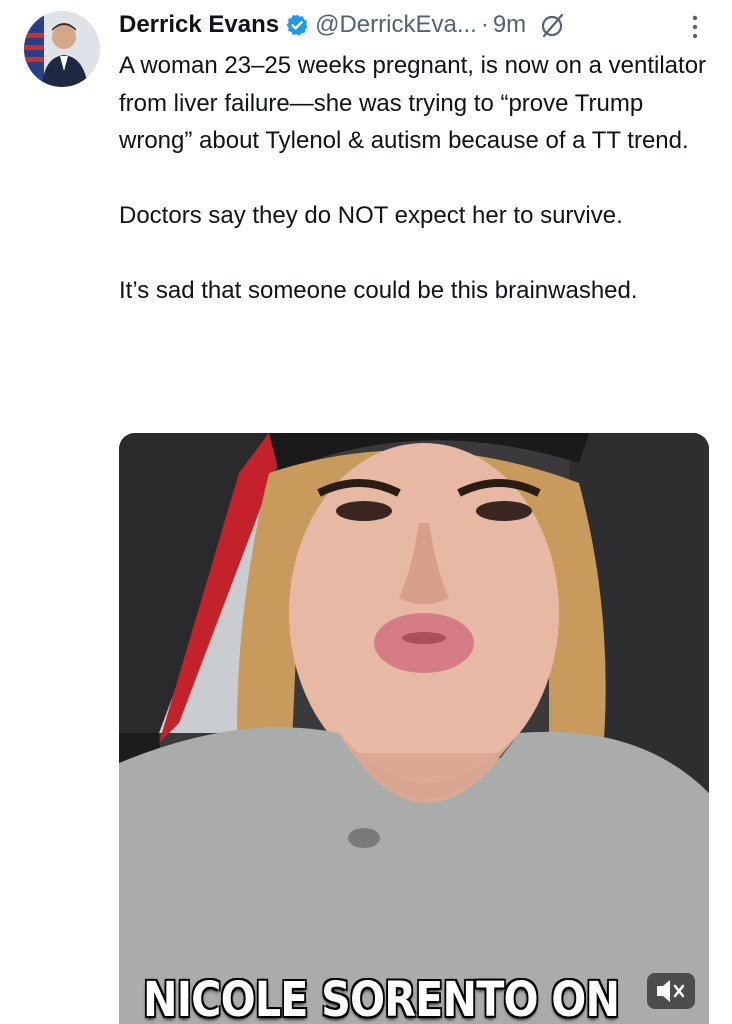 The height and width of the screenshot is (1024, 732). Describe the element at coordinates (297, 25) in the screenshot. I see `verified-badge-icon` at that location.